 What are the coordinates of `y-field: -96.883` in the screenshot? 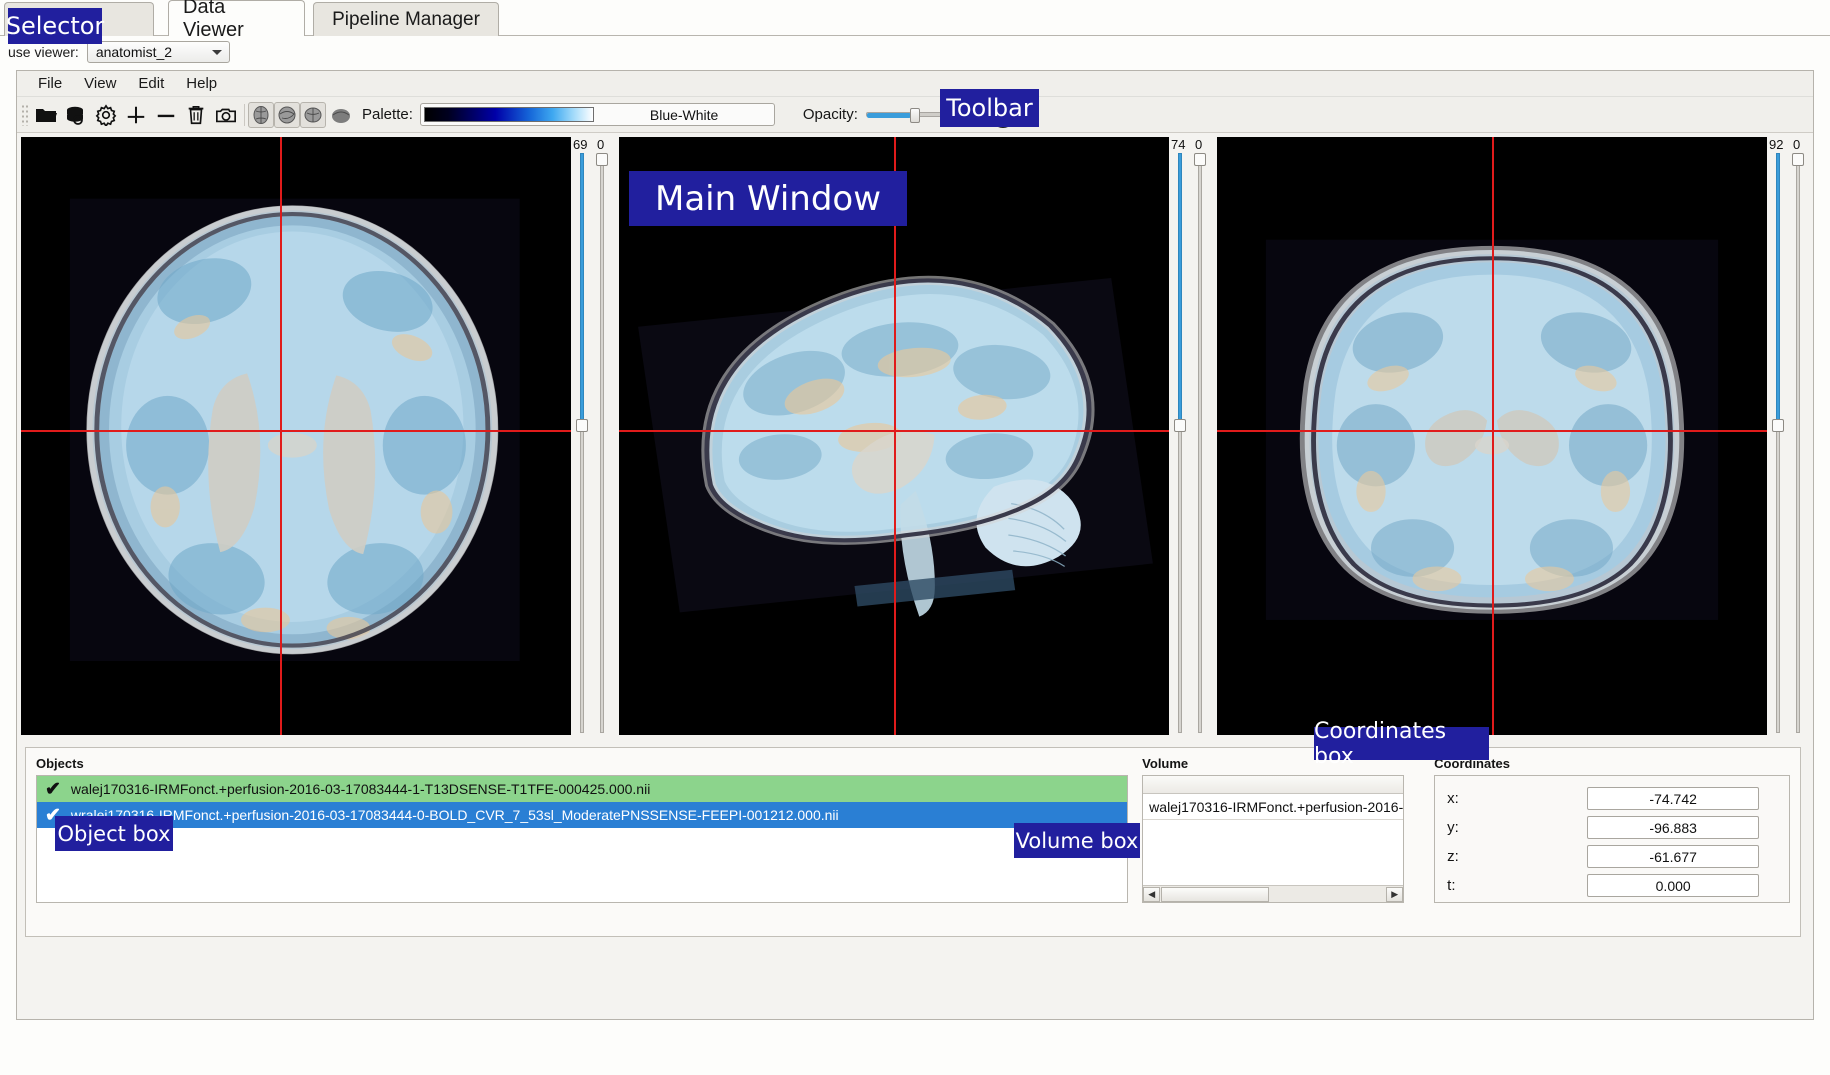 It's located at (1673, 827).